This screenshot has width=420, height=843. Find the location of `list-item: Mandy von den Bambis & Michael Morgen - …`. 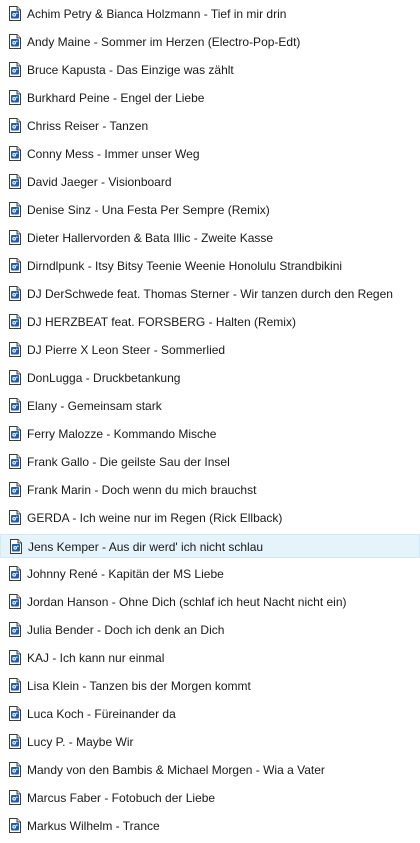

list-item: Mandy von den Bambis & Michael Morgen - … is located at coordinates (210, 770).